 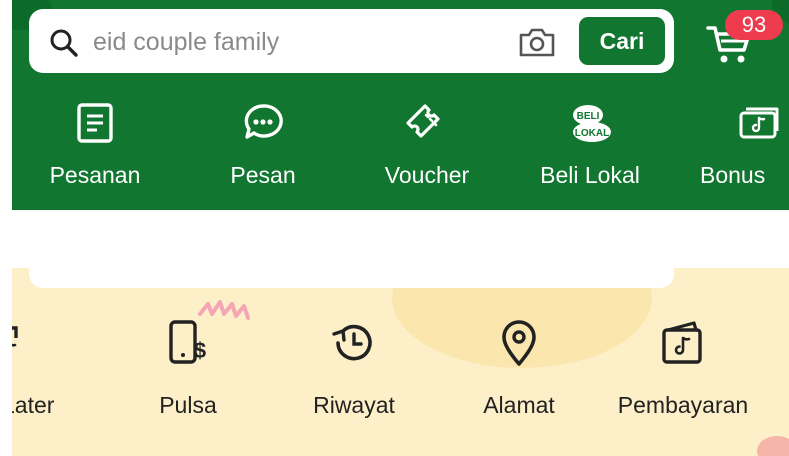 I want to click on utility-item-pembayaran: Pembayaran, so click(x=683, y=373).